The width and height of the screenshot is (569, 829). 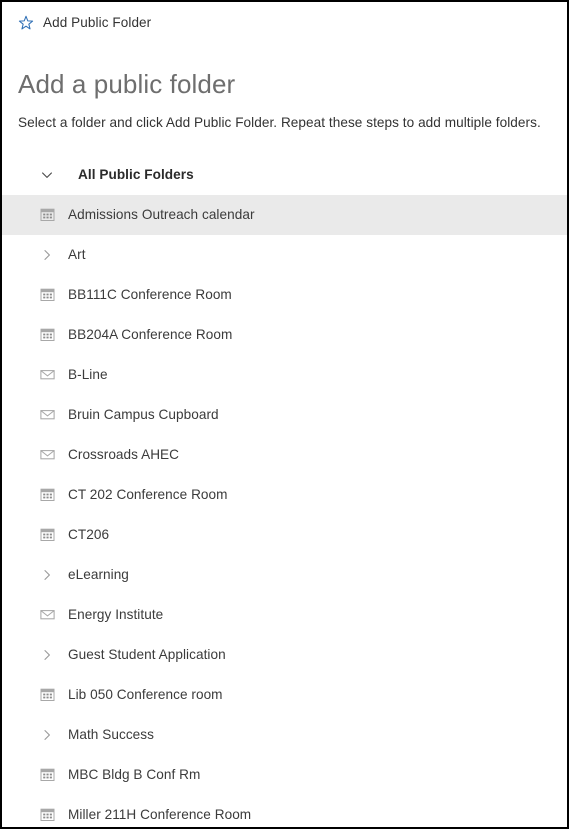 What do you see at coordinates (77, 255) in the screenshot?
I see `tree-item-label: Art` at bounding box center [77, 255].